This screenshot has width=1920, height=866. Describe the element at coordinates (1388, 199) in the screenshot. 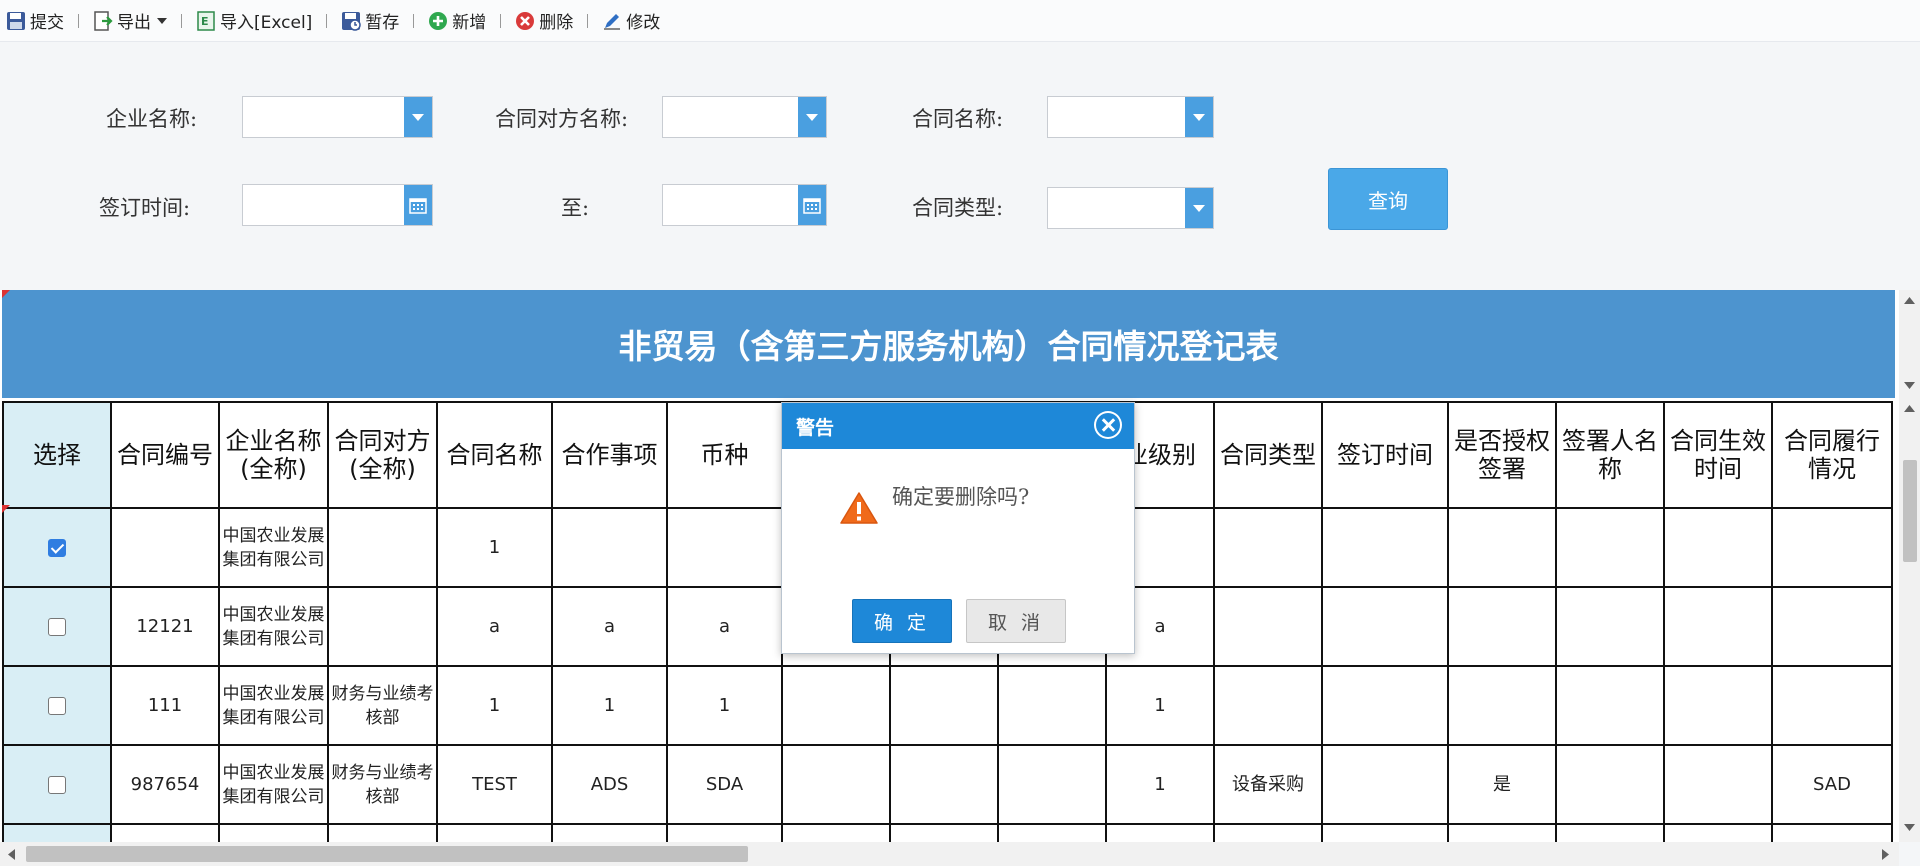

I see `query-button: 查询` at that location.